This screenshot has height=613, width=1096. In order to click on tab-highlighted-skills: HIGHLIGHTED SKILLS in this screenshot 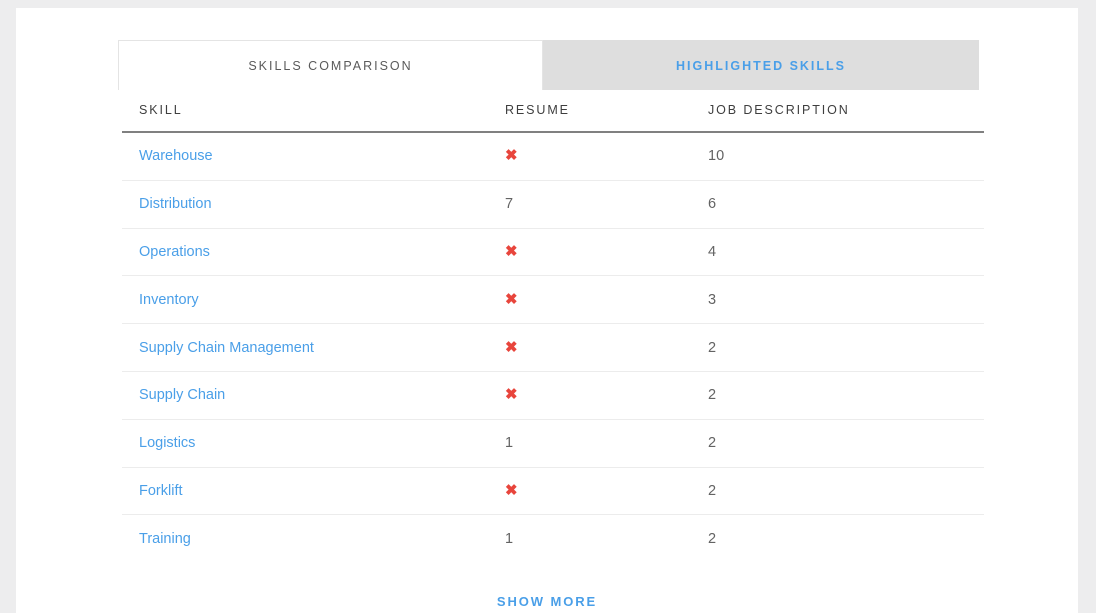, I will do `click(761, 65)`.